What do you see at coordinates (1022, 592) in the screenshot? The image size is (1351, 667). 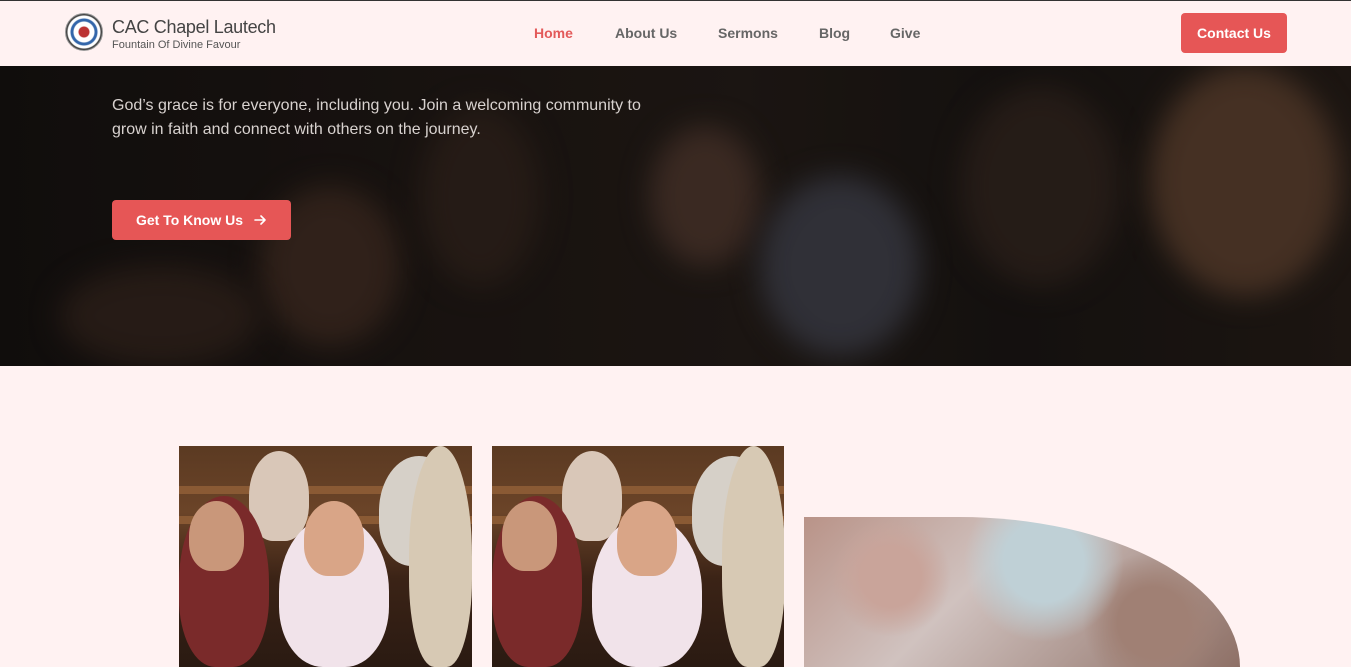 I see `outdoor-portrait-photo` at bounding box center [1022, 592].